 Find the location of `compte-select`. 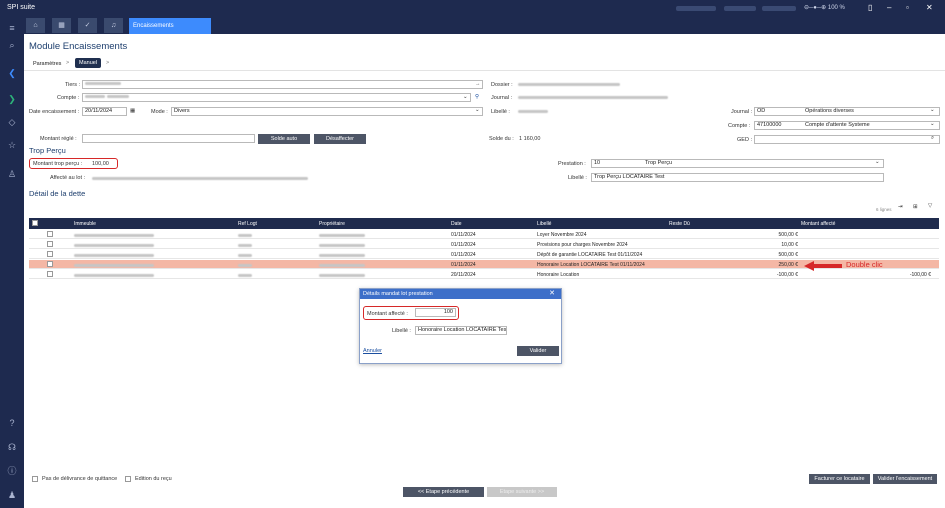

compte-select is located at coordinates (276, 97).